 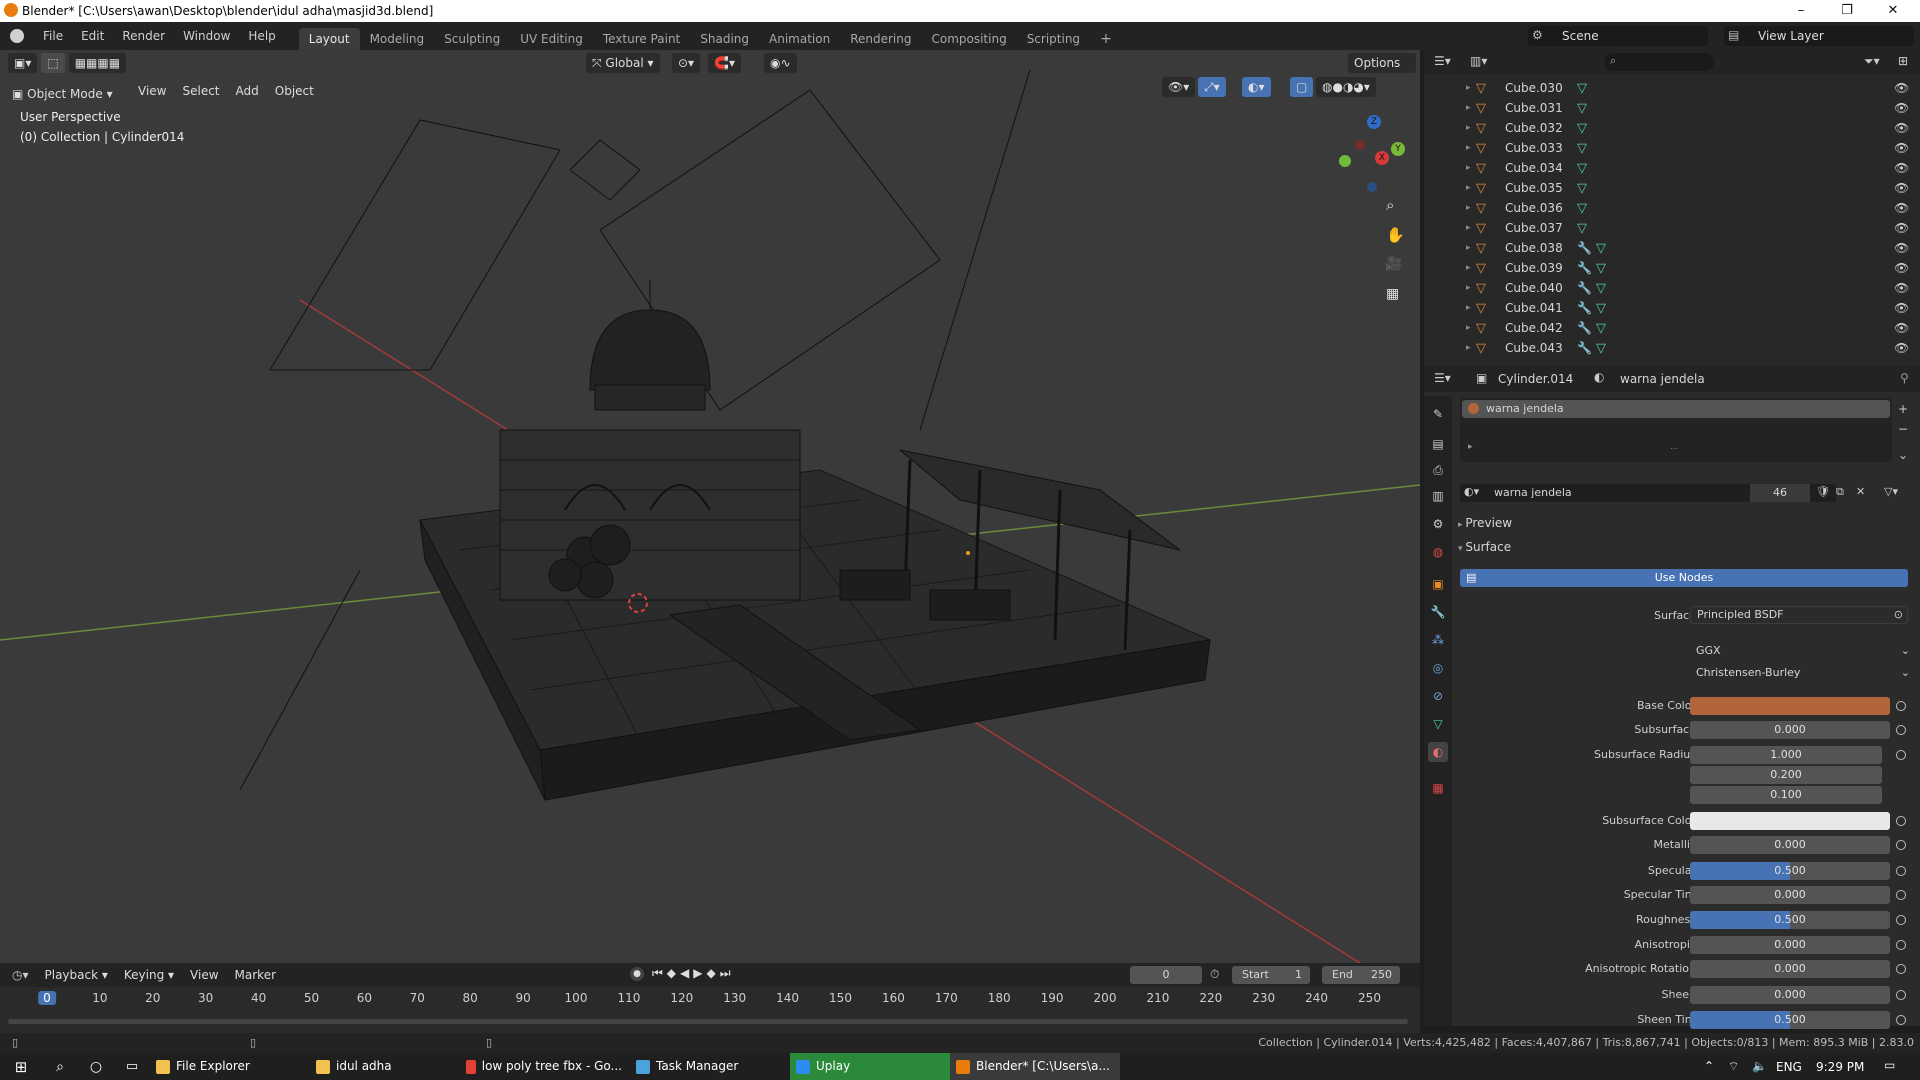 I want to click on outliner-row: ▸ ▽ Cube.041 🔧 ▽ 👁, so click(x=1672, y=308).